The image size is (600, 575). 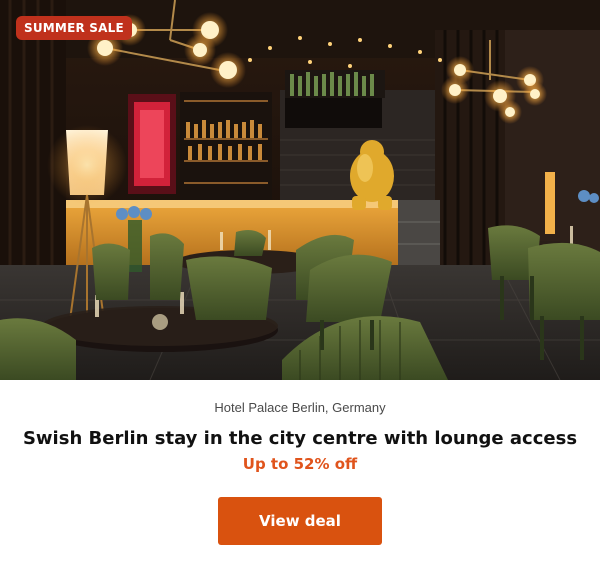 What do you see at coordinates (300, 407) in the screenshot?
I see `hotel-location: Hotel Palace Berlin, Germany` at bounding box center [300, 407].